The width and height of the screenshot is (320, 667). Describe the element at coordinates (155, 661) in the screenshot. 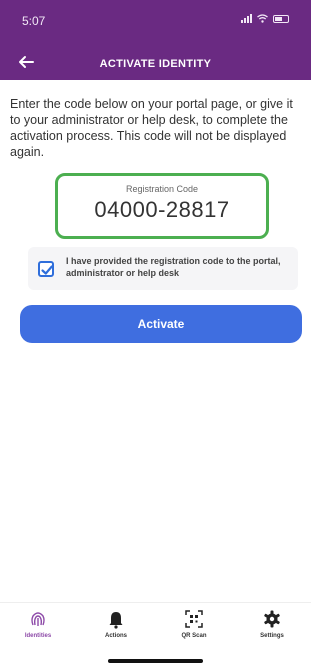

I see `home-indicator` at that location.